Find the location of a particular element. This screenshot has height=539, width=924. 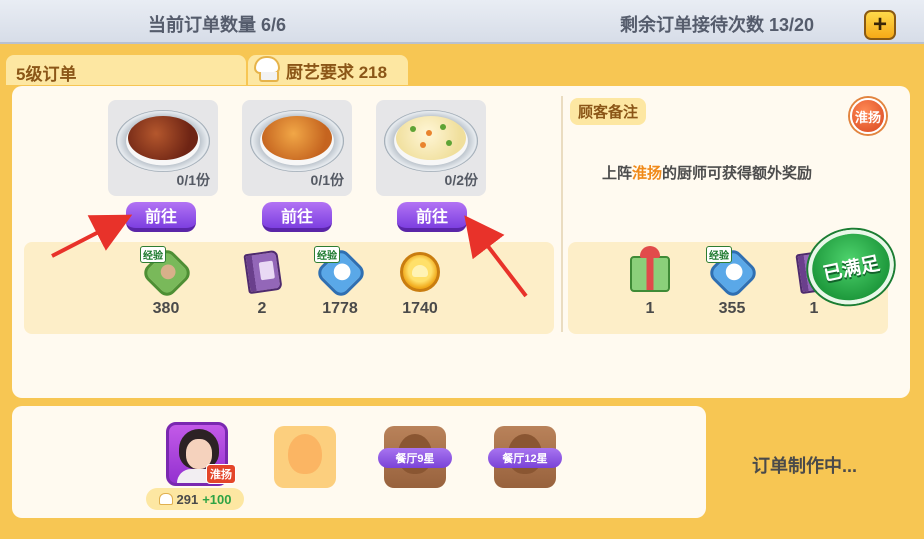

locked-chef-slot: 餐厅12星 is located at coordinates (525, 457).